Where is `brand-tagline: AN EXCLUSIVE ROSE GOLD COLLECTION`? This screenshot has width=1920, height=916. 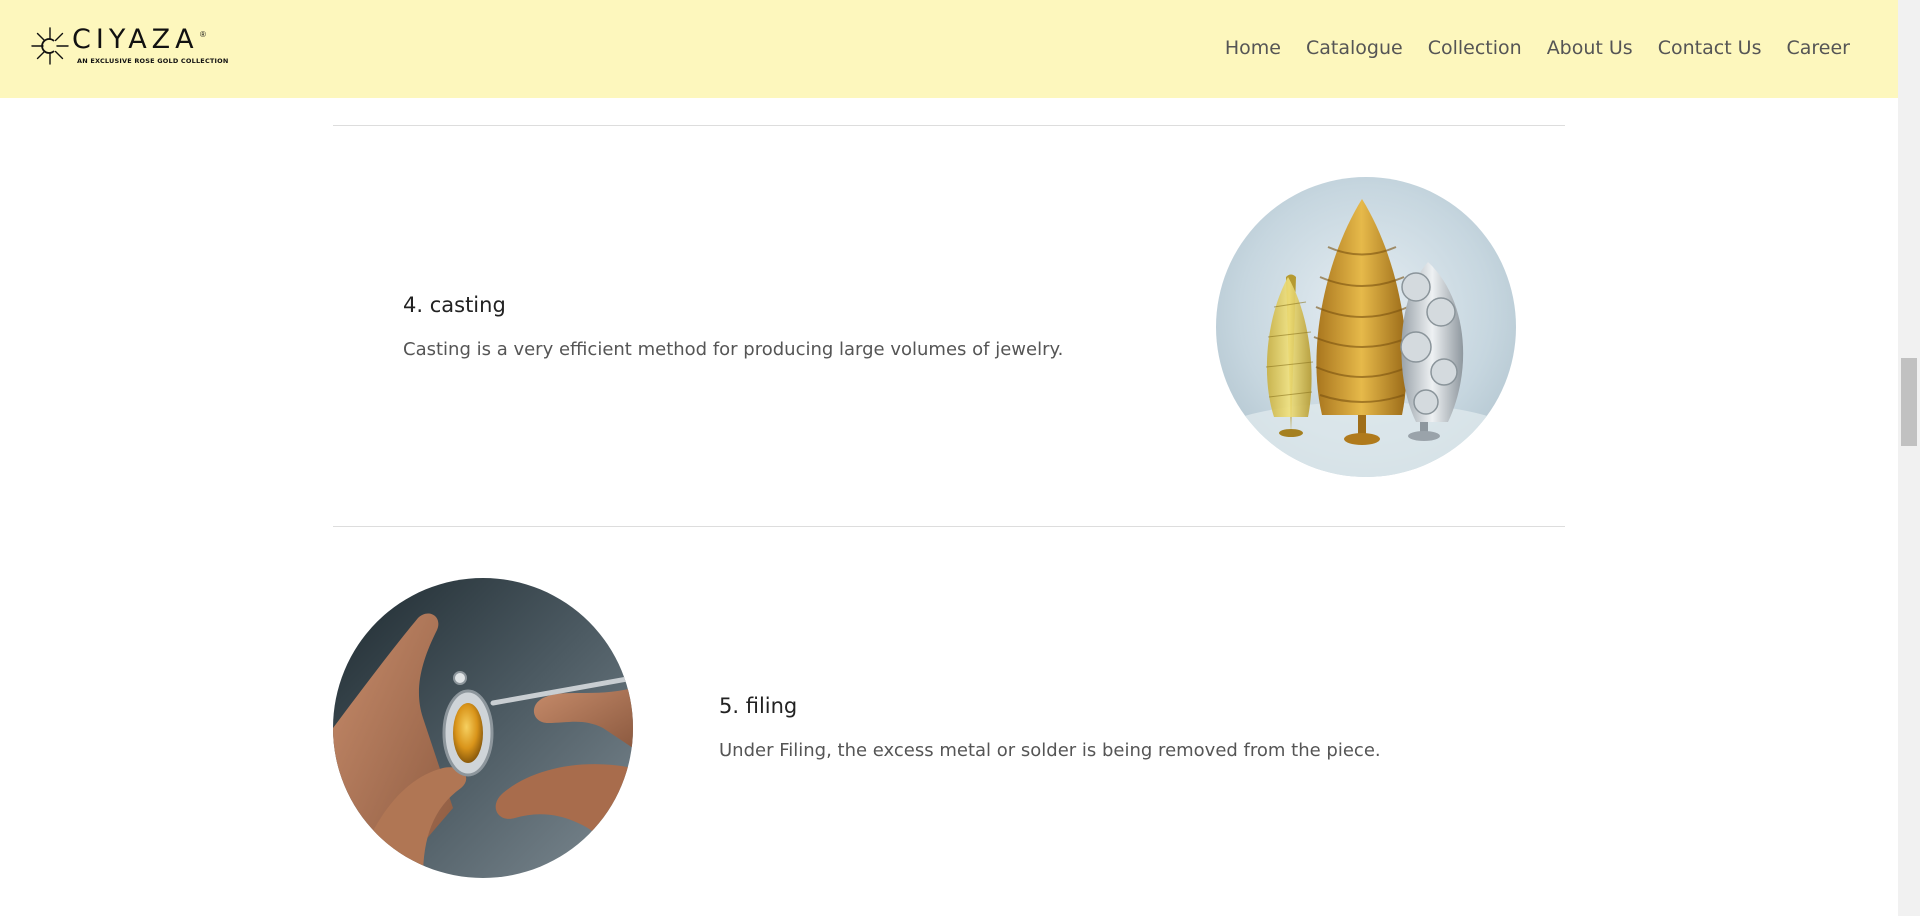
brand-tagline: AN EXCLUSIVE ROSE GOLD COLLECTION is located at coordinates (153, 61).